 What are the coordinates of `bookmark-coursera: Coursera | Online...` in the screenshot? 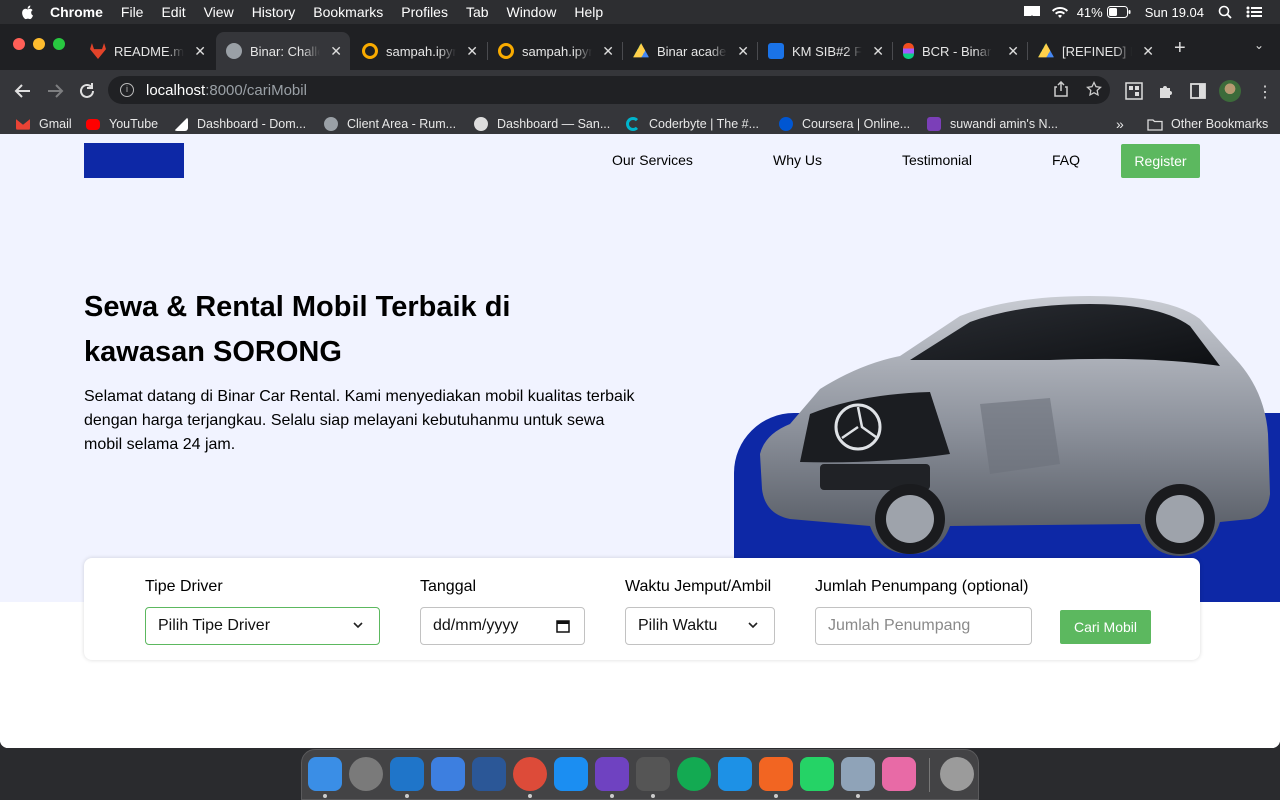 It's located at (844, 124).